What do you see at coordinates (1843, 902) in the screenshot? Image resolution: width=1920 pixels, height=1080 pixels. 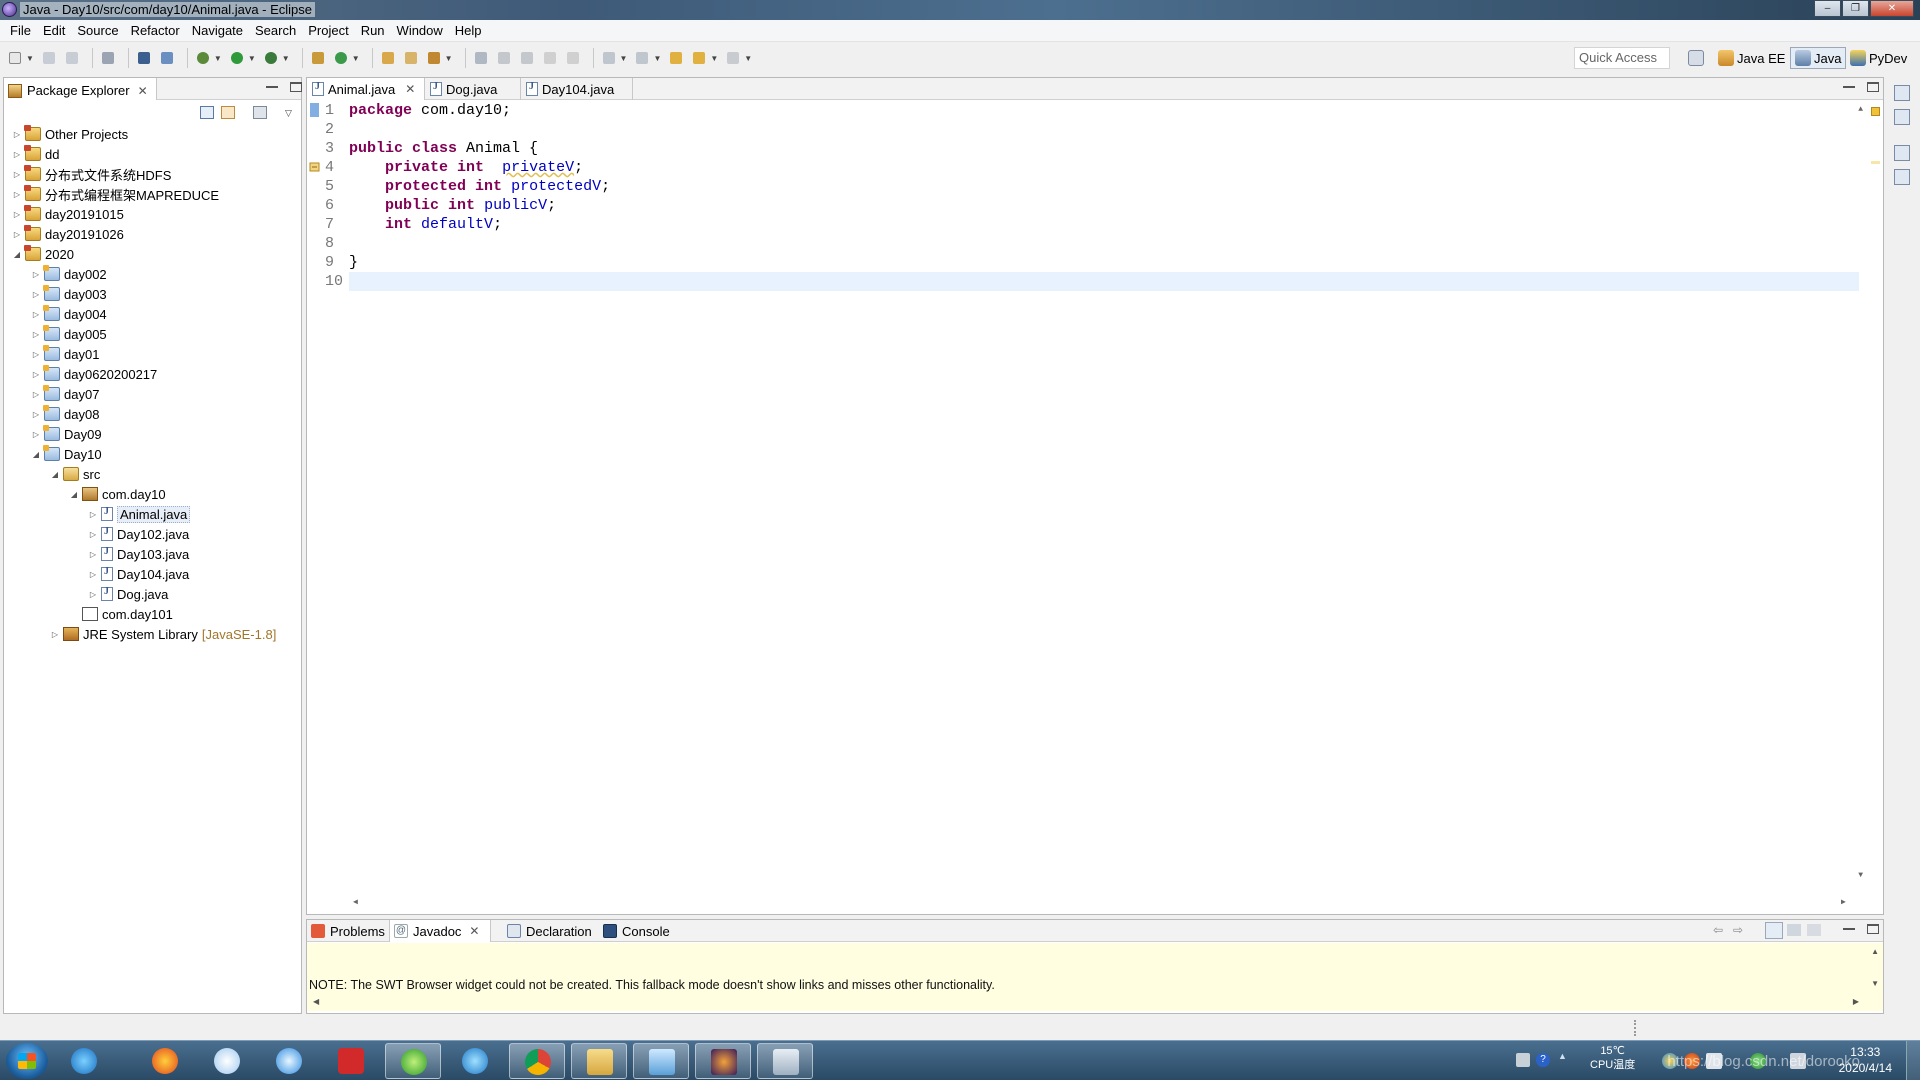 I see `scroll-right-icon: ▶` at bounding box center [1843, 902].